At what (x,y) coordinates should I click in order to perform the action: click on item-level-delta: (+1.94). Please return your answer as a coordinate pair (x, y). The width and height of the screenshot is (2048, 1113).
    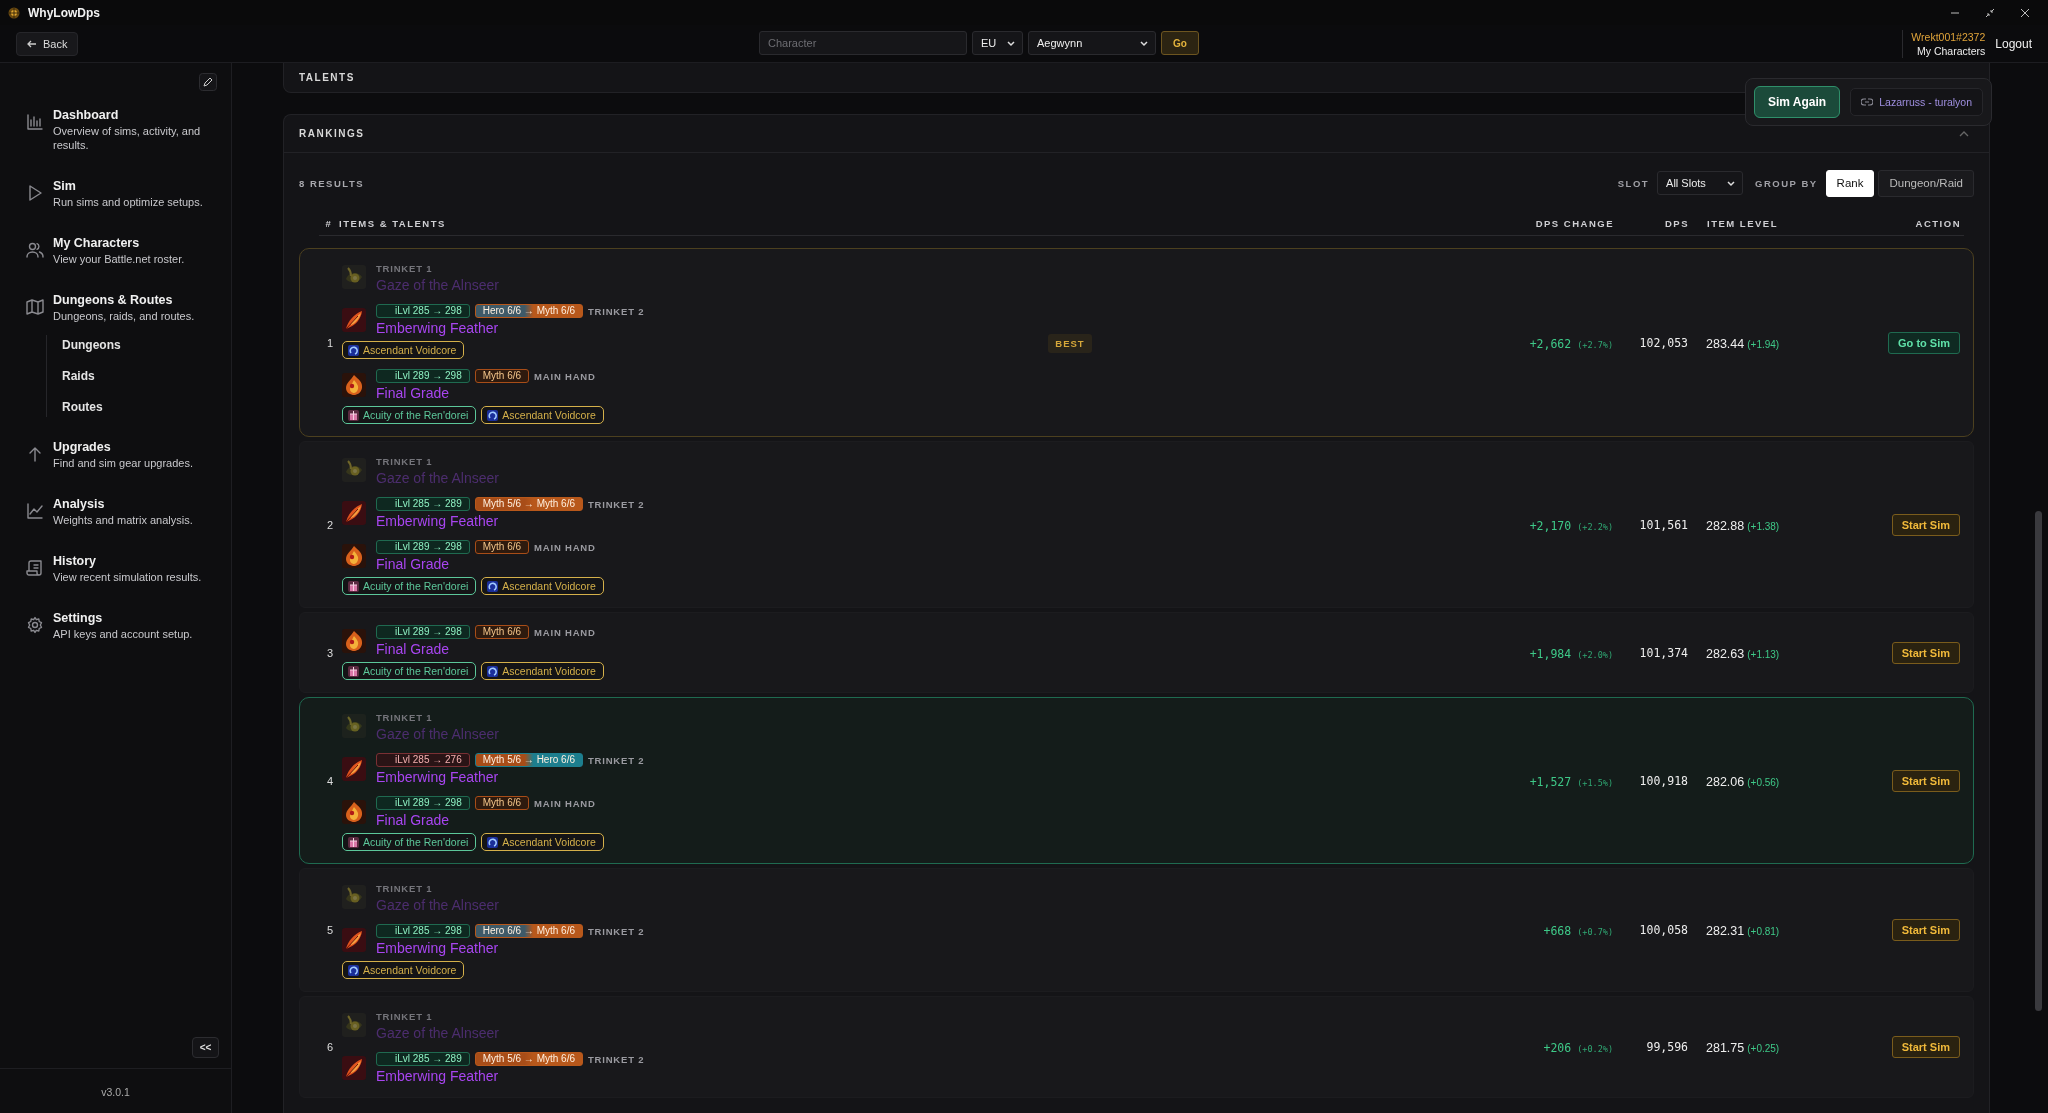
    Looking at the image, I should click on (1763, 344).